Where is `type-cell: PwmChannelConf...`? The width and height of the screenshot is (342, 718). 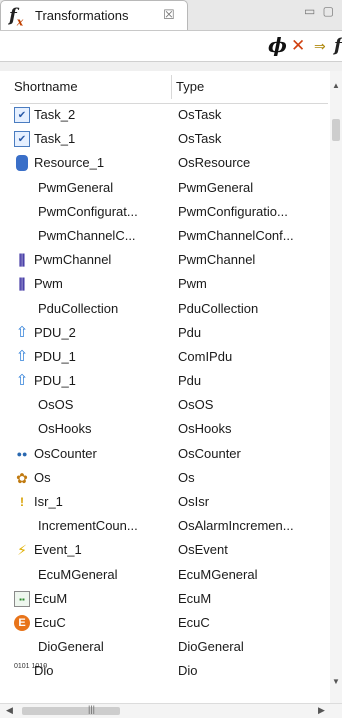 type-cell: PwmChannelConf... is located at coordinates (253, 236).